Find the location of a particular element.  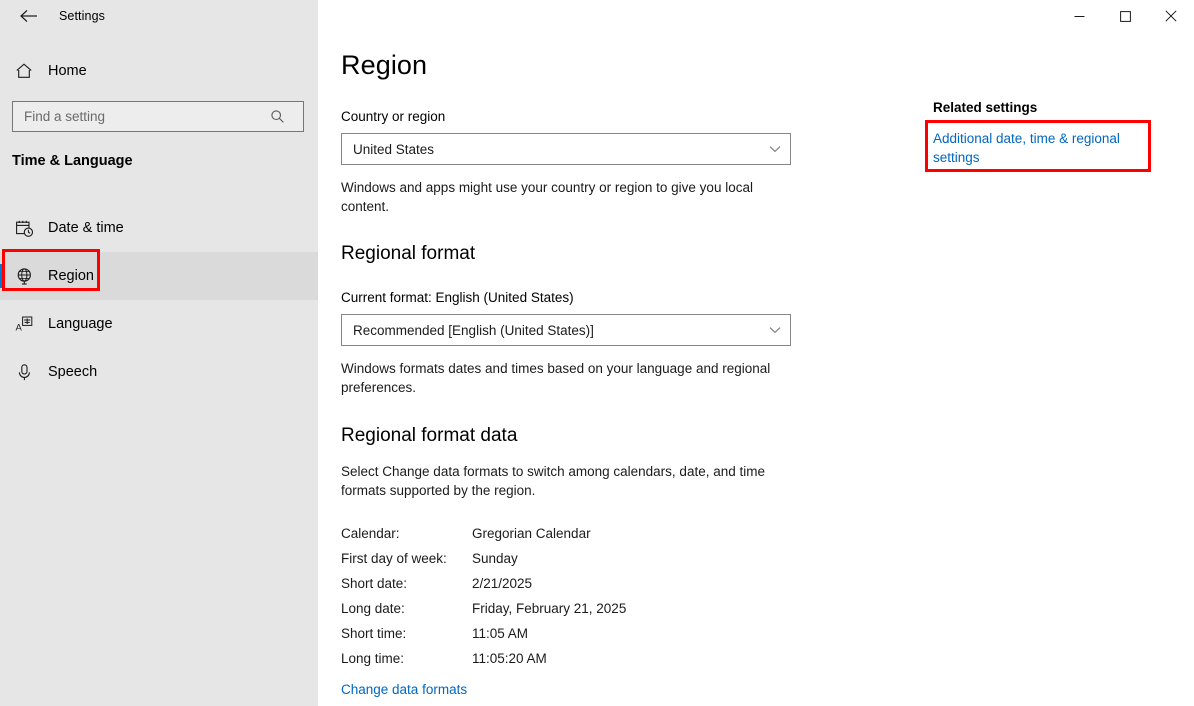

back-button is located at coordinates (28, 16).